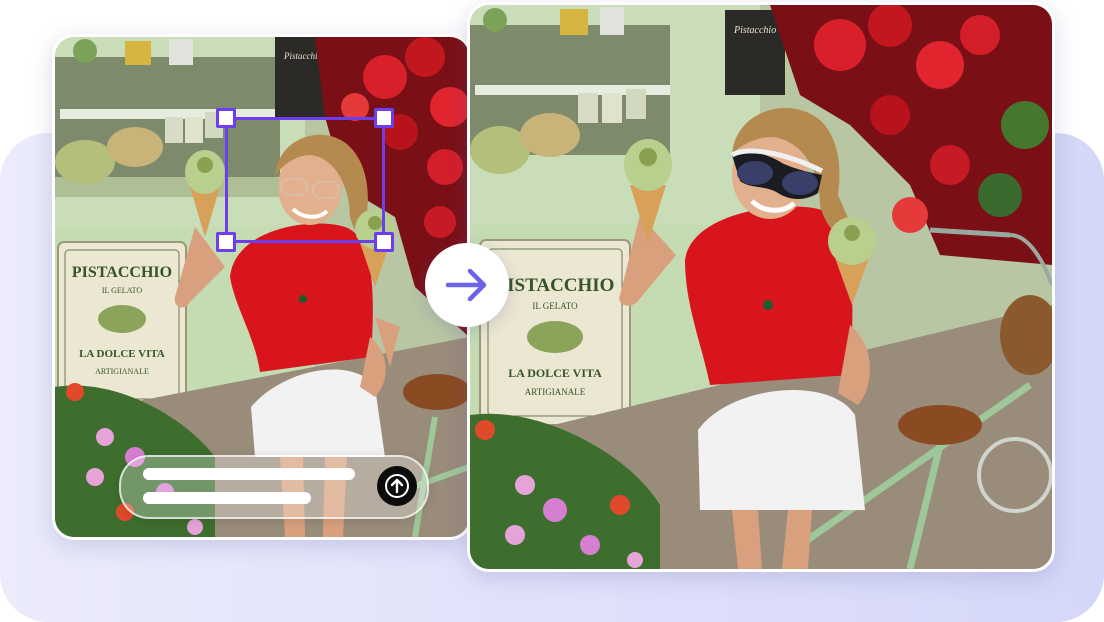 The width and height of the screenshot is (1104, 622). What do you see at coordinates (305, 180) in the screenshot?
I see `selection-box` at bounding box center [305, 180].